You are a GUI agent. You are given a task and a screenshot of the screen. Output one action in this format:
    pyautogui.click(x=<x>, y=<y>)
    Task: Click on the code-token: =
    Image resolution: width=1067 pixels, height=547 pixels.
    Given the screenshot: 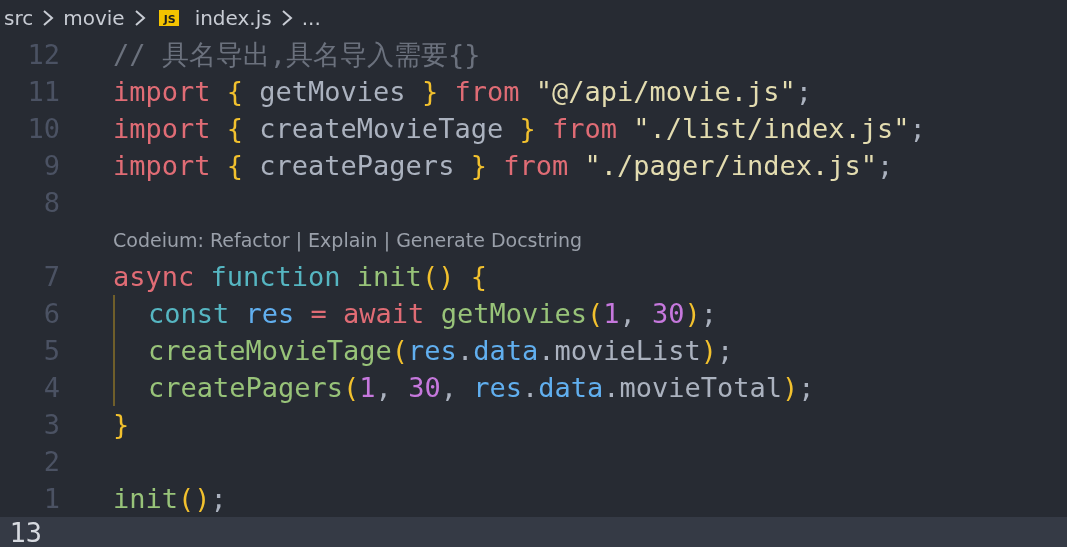 What is the action you would take?
    pyautogui.click(x=318, y=313)
    